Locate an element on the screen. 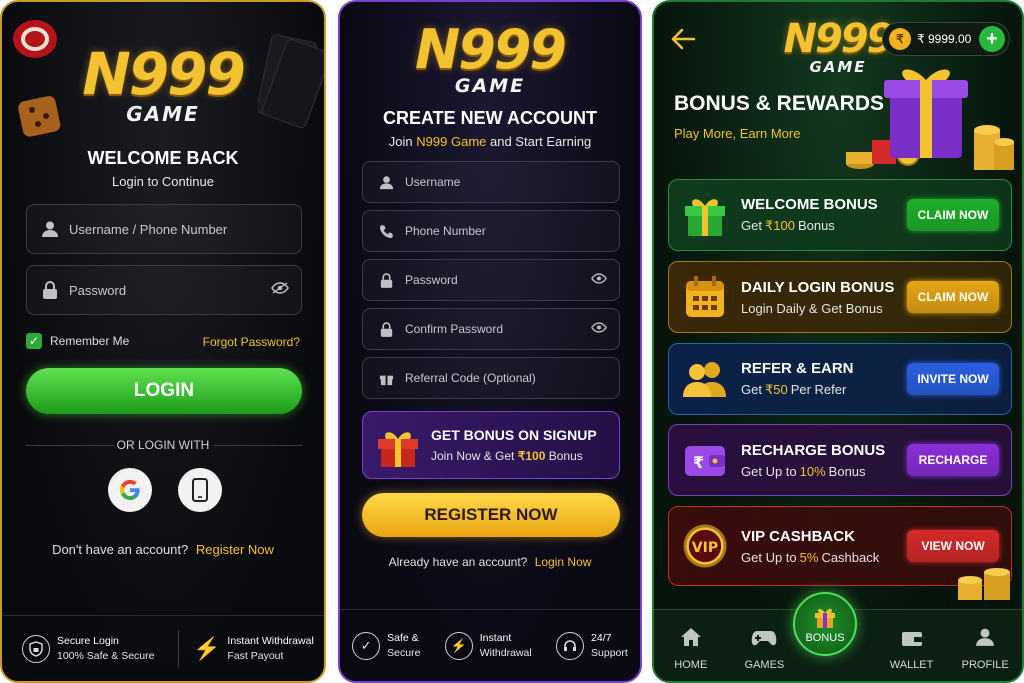 This screenshot has height=683, width=1024. gift-coins-illustration-icon is located at coordinates (930, 119).